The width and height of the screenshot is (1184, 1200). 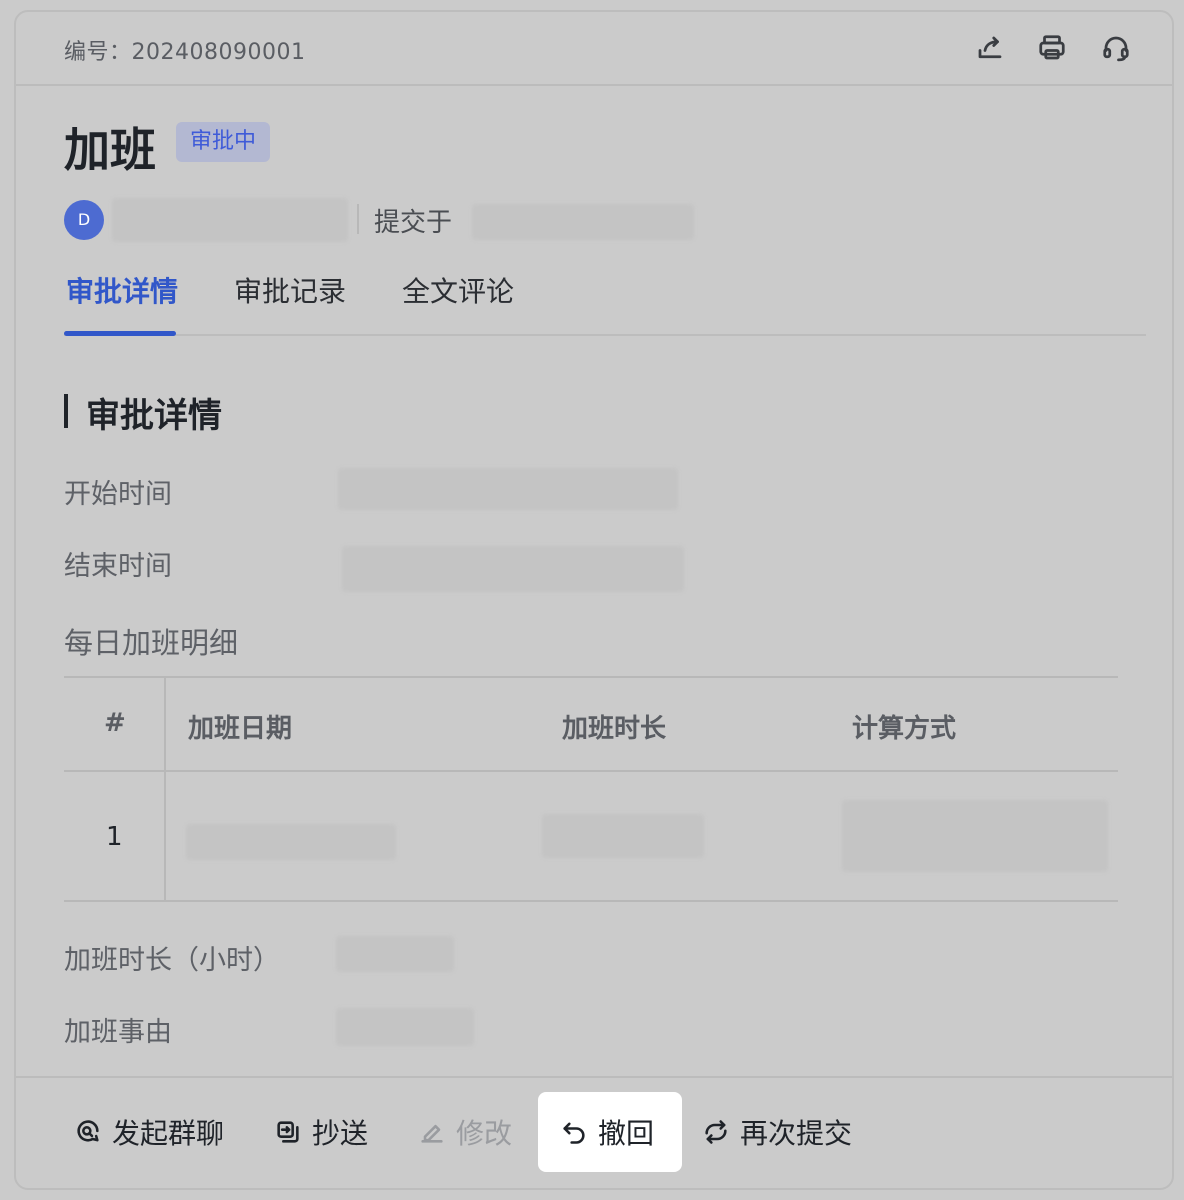 I want to click on reason-label: 加班事由, so click(x=118, y=1032).